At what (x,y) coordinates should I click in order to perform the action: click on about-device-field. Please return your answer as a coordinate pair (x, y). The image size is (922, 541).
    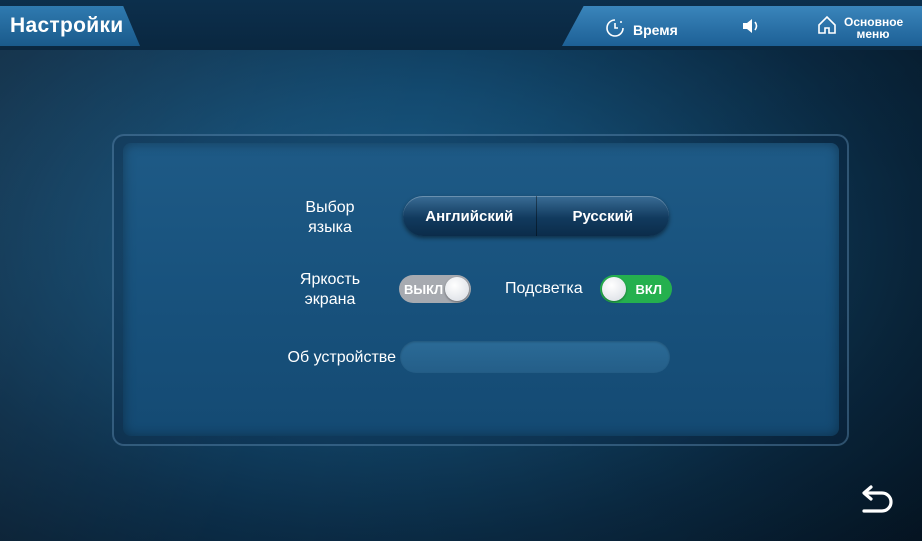
    Looking at the image, I should click on (535, 357).